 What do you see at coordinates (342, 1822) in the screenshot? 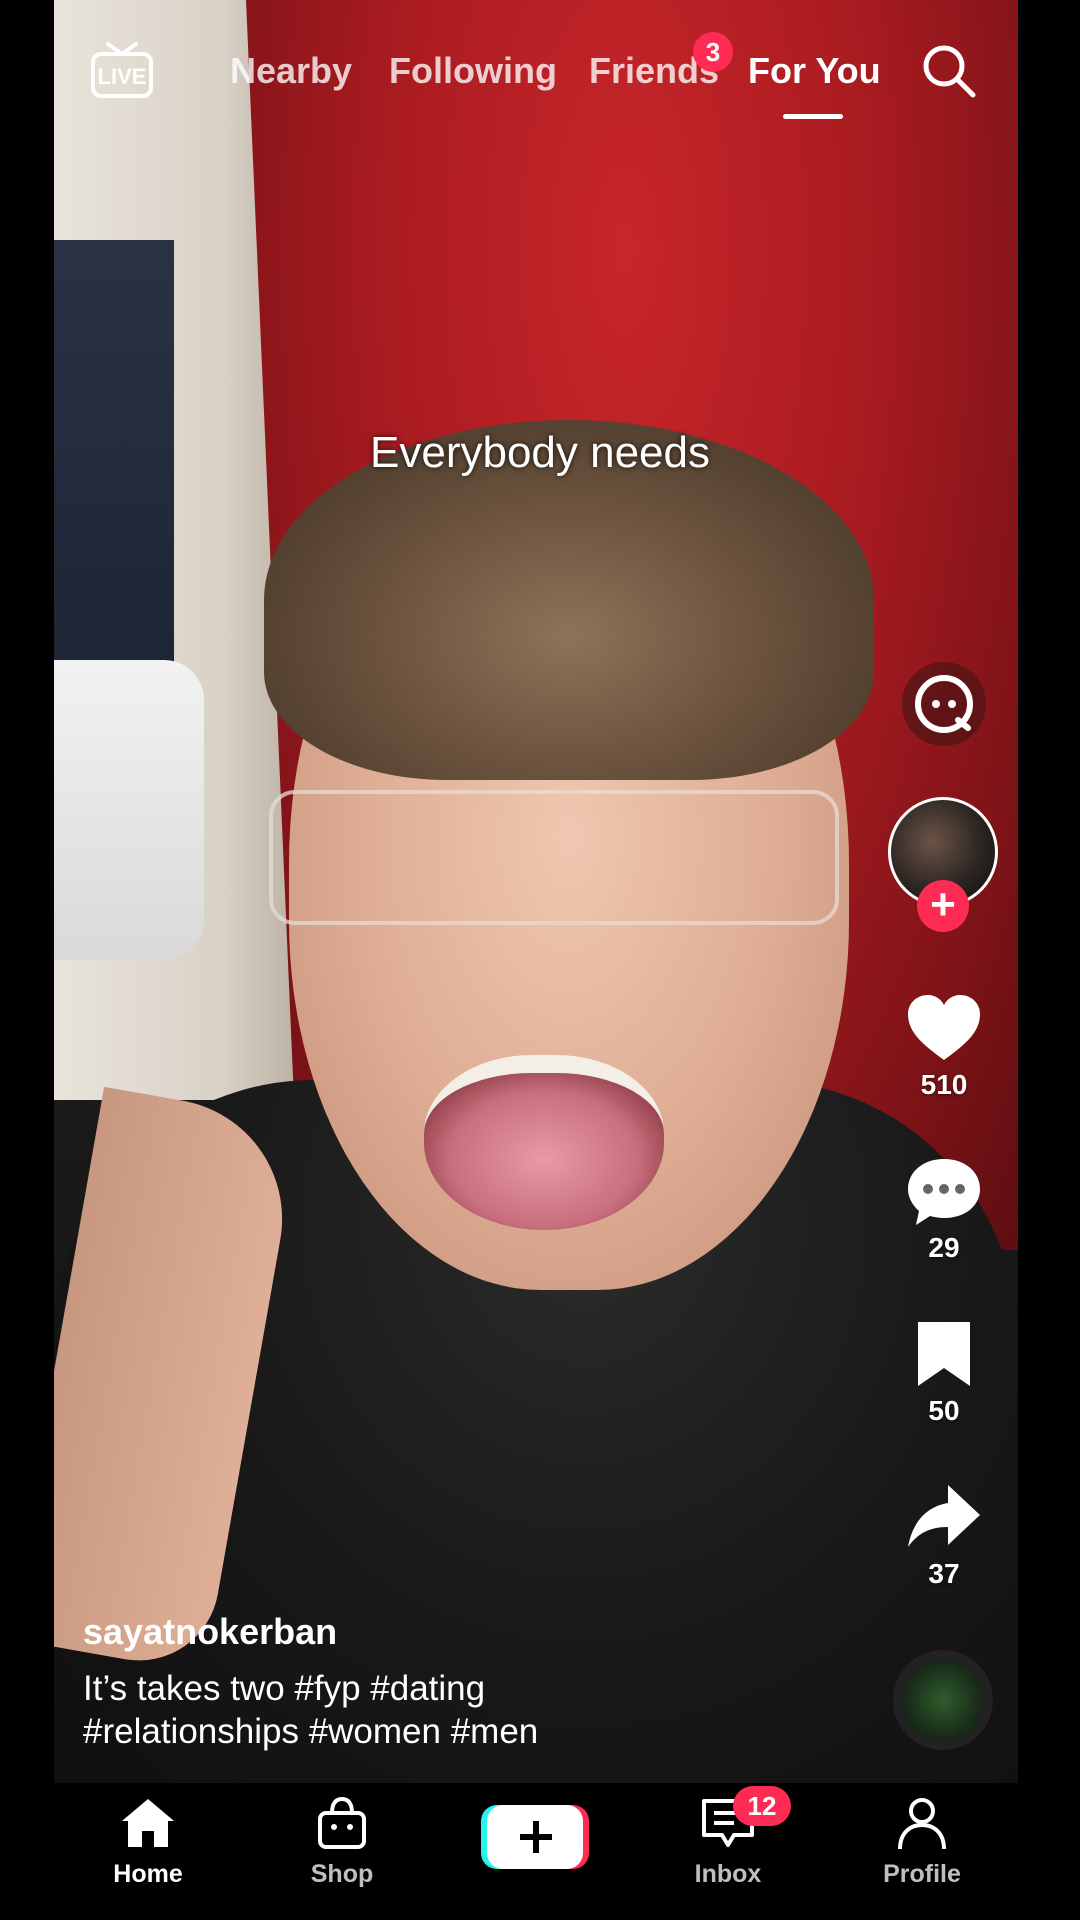
I see `shopping-bag-icon` at bounding box center [342, 1822].